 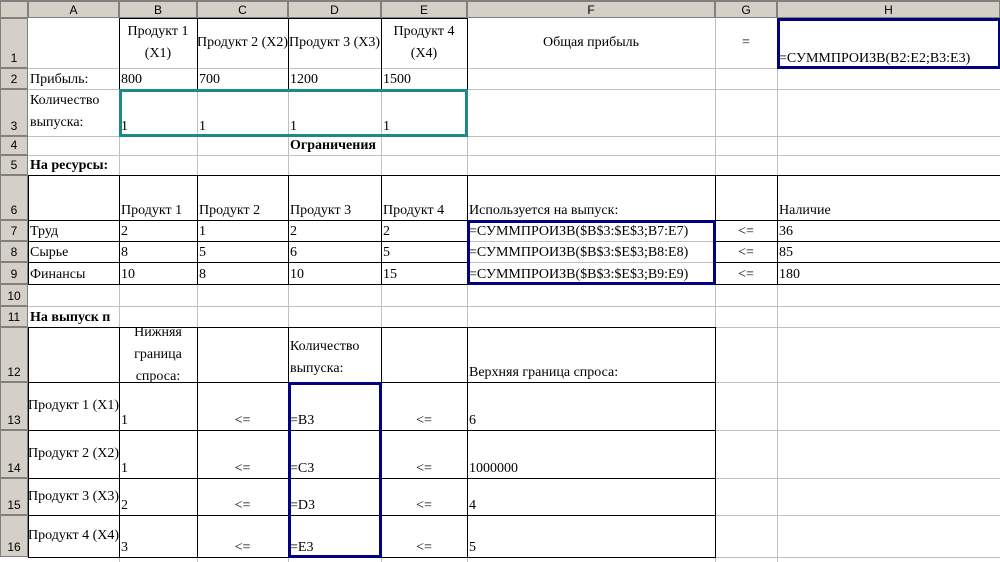 I want to click on cell-d7: 2, so click(x=334, y=230).